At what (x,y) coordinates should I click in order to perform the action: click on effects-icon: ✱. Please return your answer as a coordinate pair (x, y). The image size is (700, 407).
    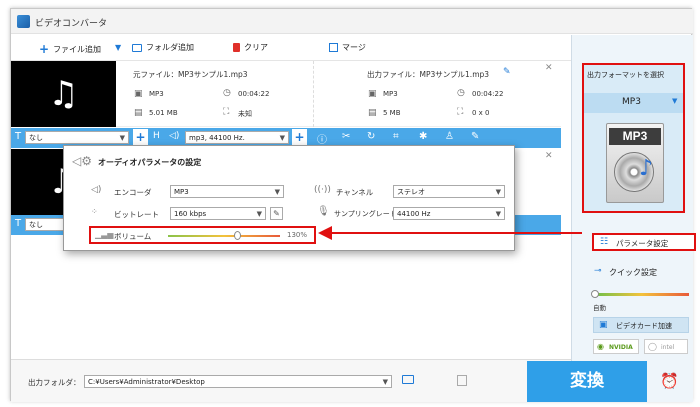
    Looking at the image, I should click on (423, 136).